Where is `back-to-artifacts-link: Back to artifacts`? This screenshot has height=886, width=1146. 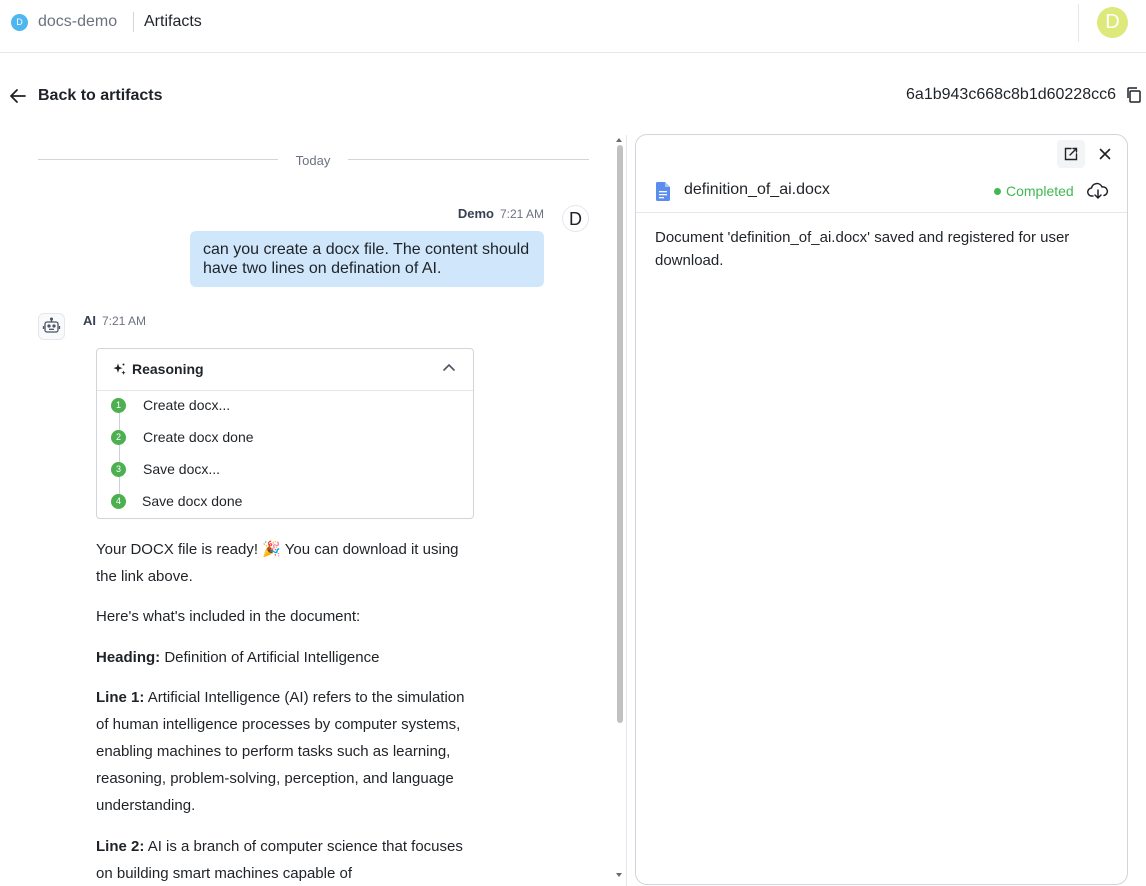 back-to-artifacts-link: Back to artifacts is located at coordinates (85, 96).